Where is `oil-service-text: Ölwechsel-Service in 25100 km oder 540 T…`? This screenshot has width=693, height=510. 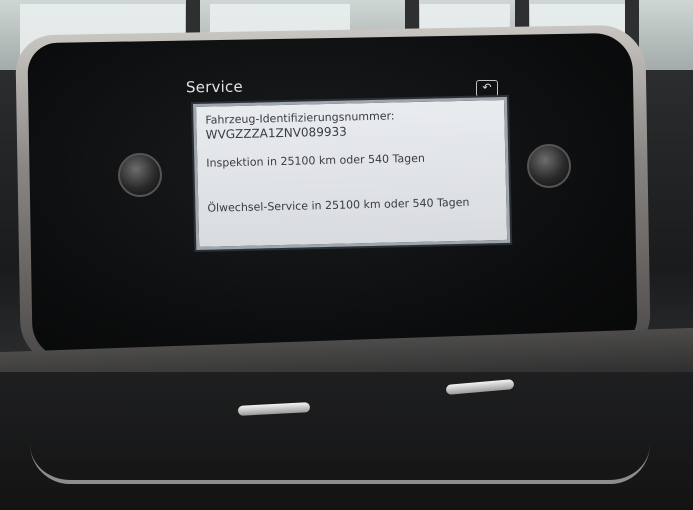
oil-service-text: Ölwechsel-Service in 25100 km oder 540 T… is located at coordinates (338, 205).